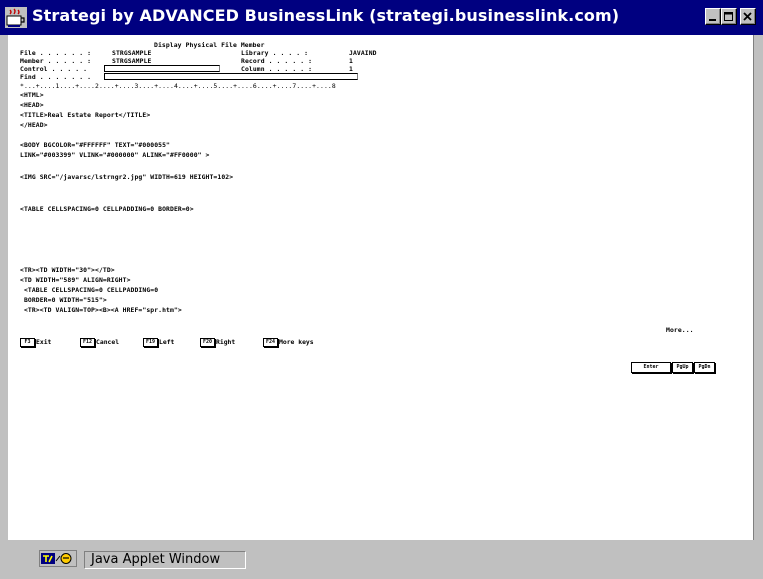 Image resolution: width=763 pixels, height=579 pixels. What do you see at coordinates (651, 367) in the screenshot?
I see `enter-button: Enter` at bounding box center [651, 367].